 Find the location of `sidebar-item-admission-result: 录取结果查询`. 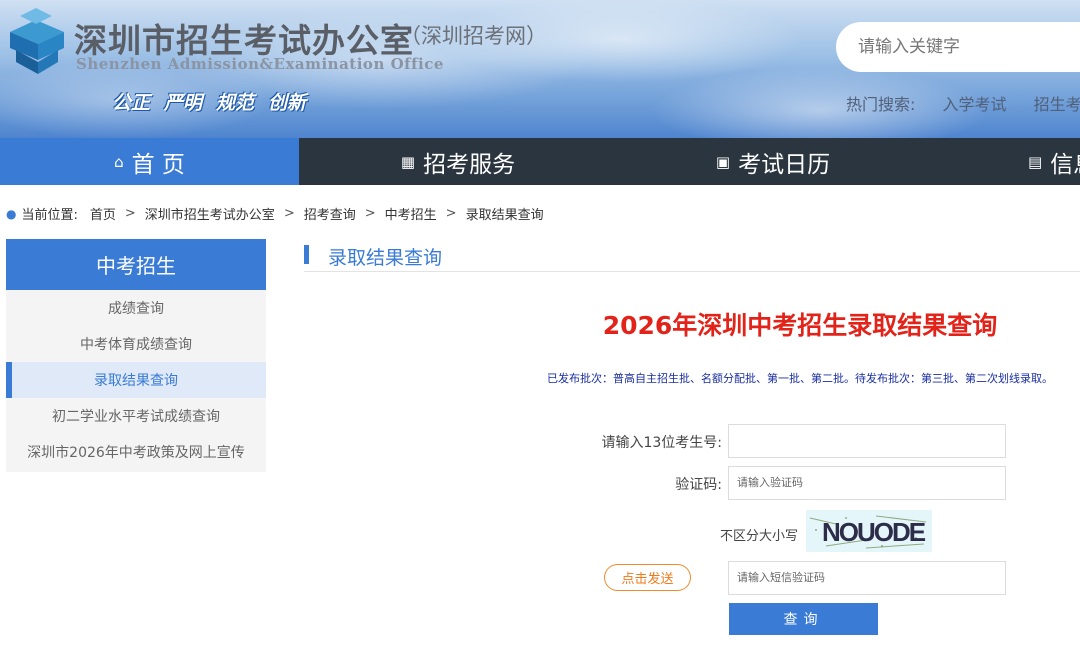

sidebar-item-admission-result: 录取结果查询 is located at coordinates (136, 380).